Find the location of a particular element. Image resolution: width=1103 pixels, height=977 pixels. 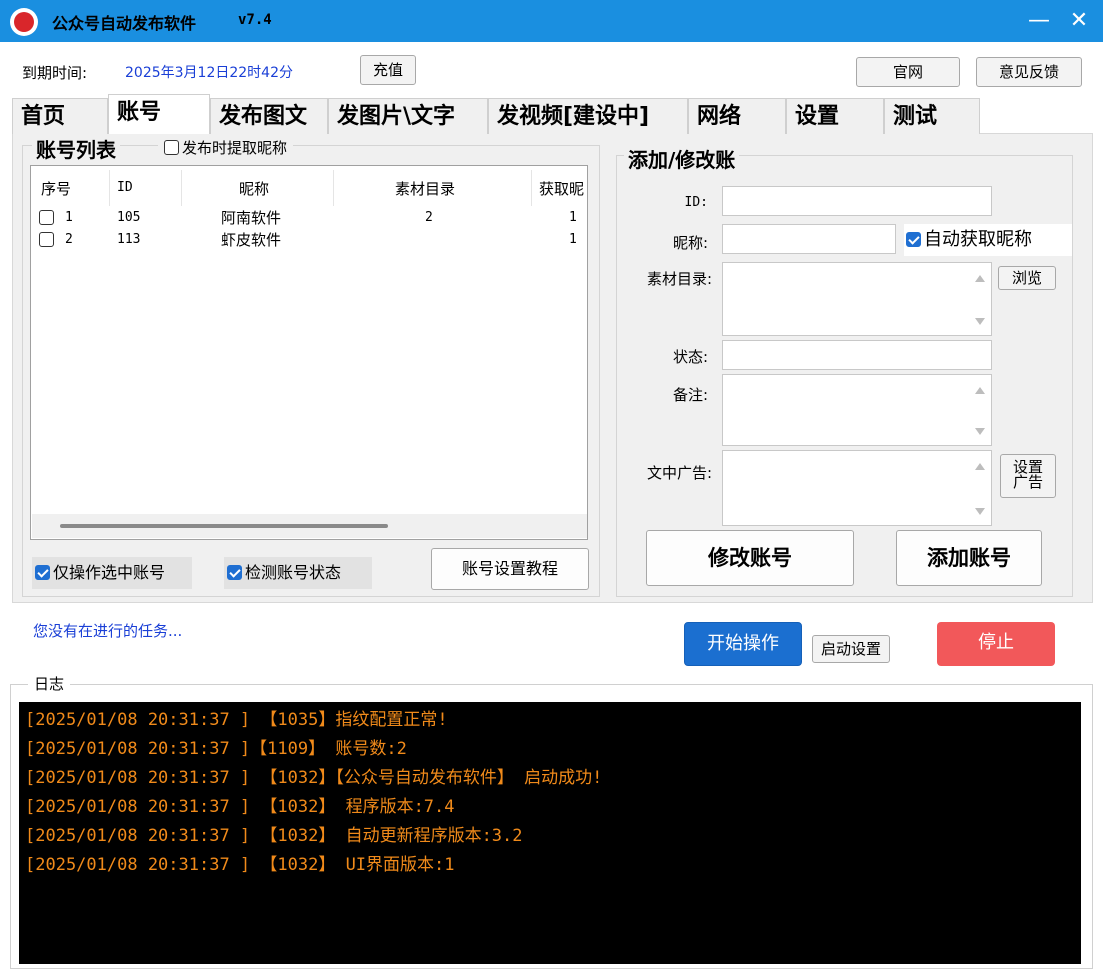

id-input is located at coordinates (857, 201).